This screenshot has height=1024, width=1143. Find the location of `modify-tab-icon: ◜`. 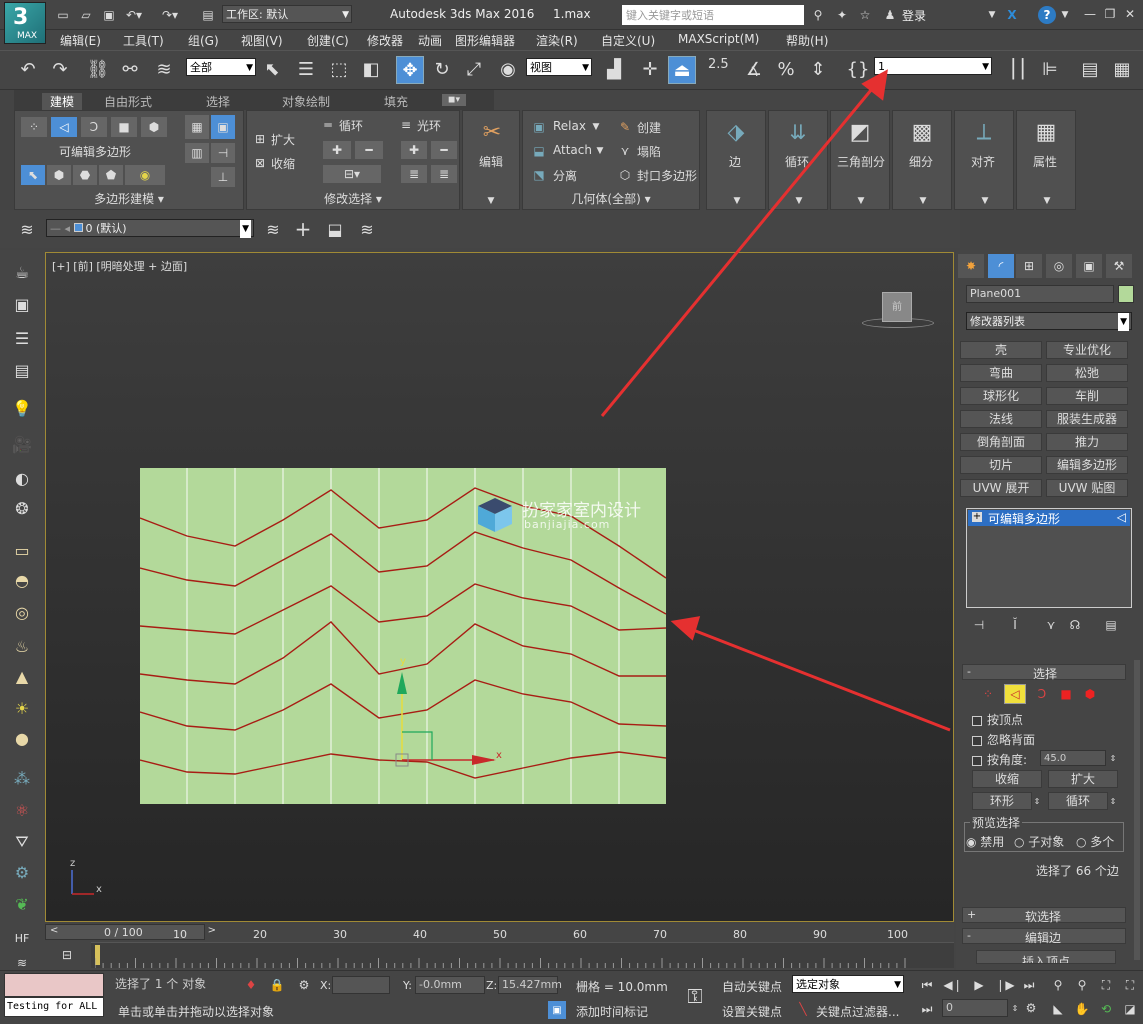

modify-tab-icon: ◜ is located at coordinates (1001, 266).